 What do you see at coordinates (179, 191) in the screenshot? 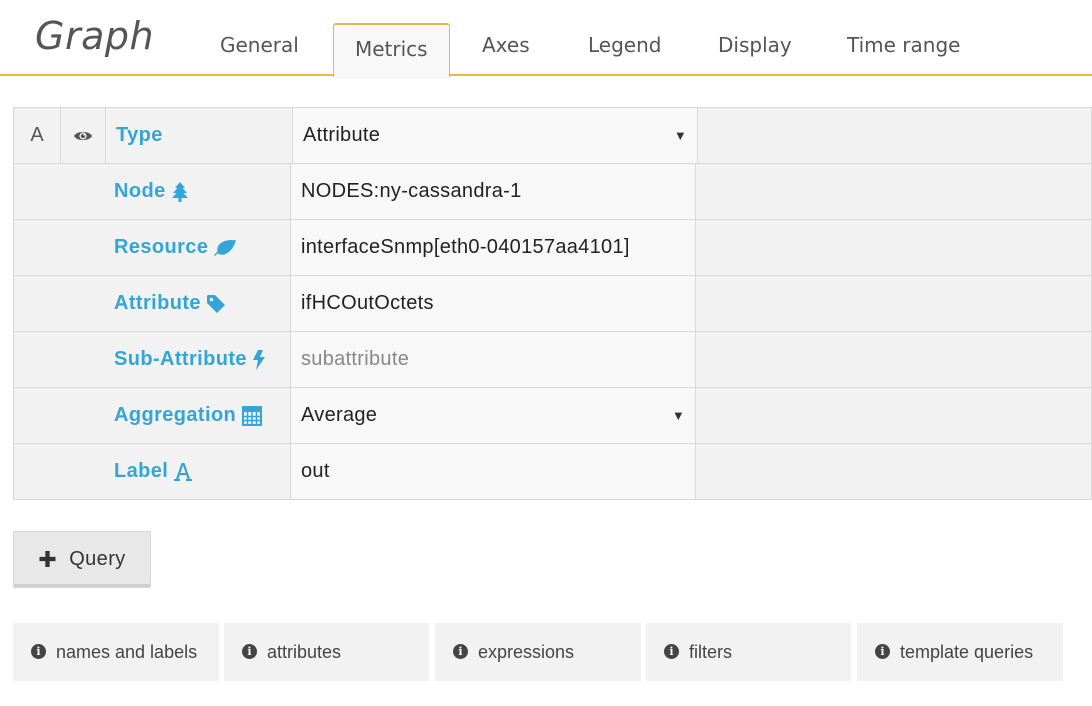
I see `tree-icon` at bounding box center [179, 191].